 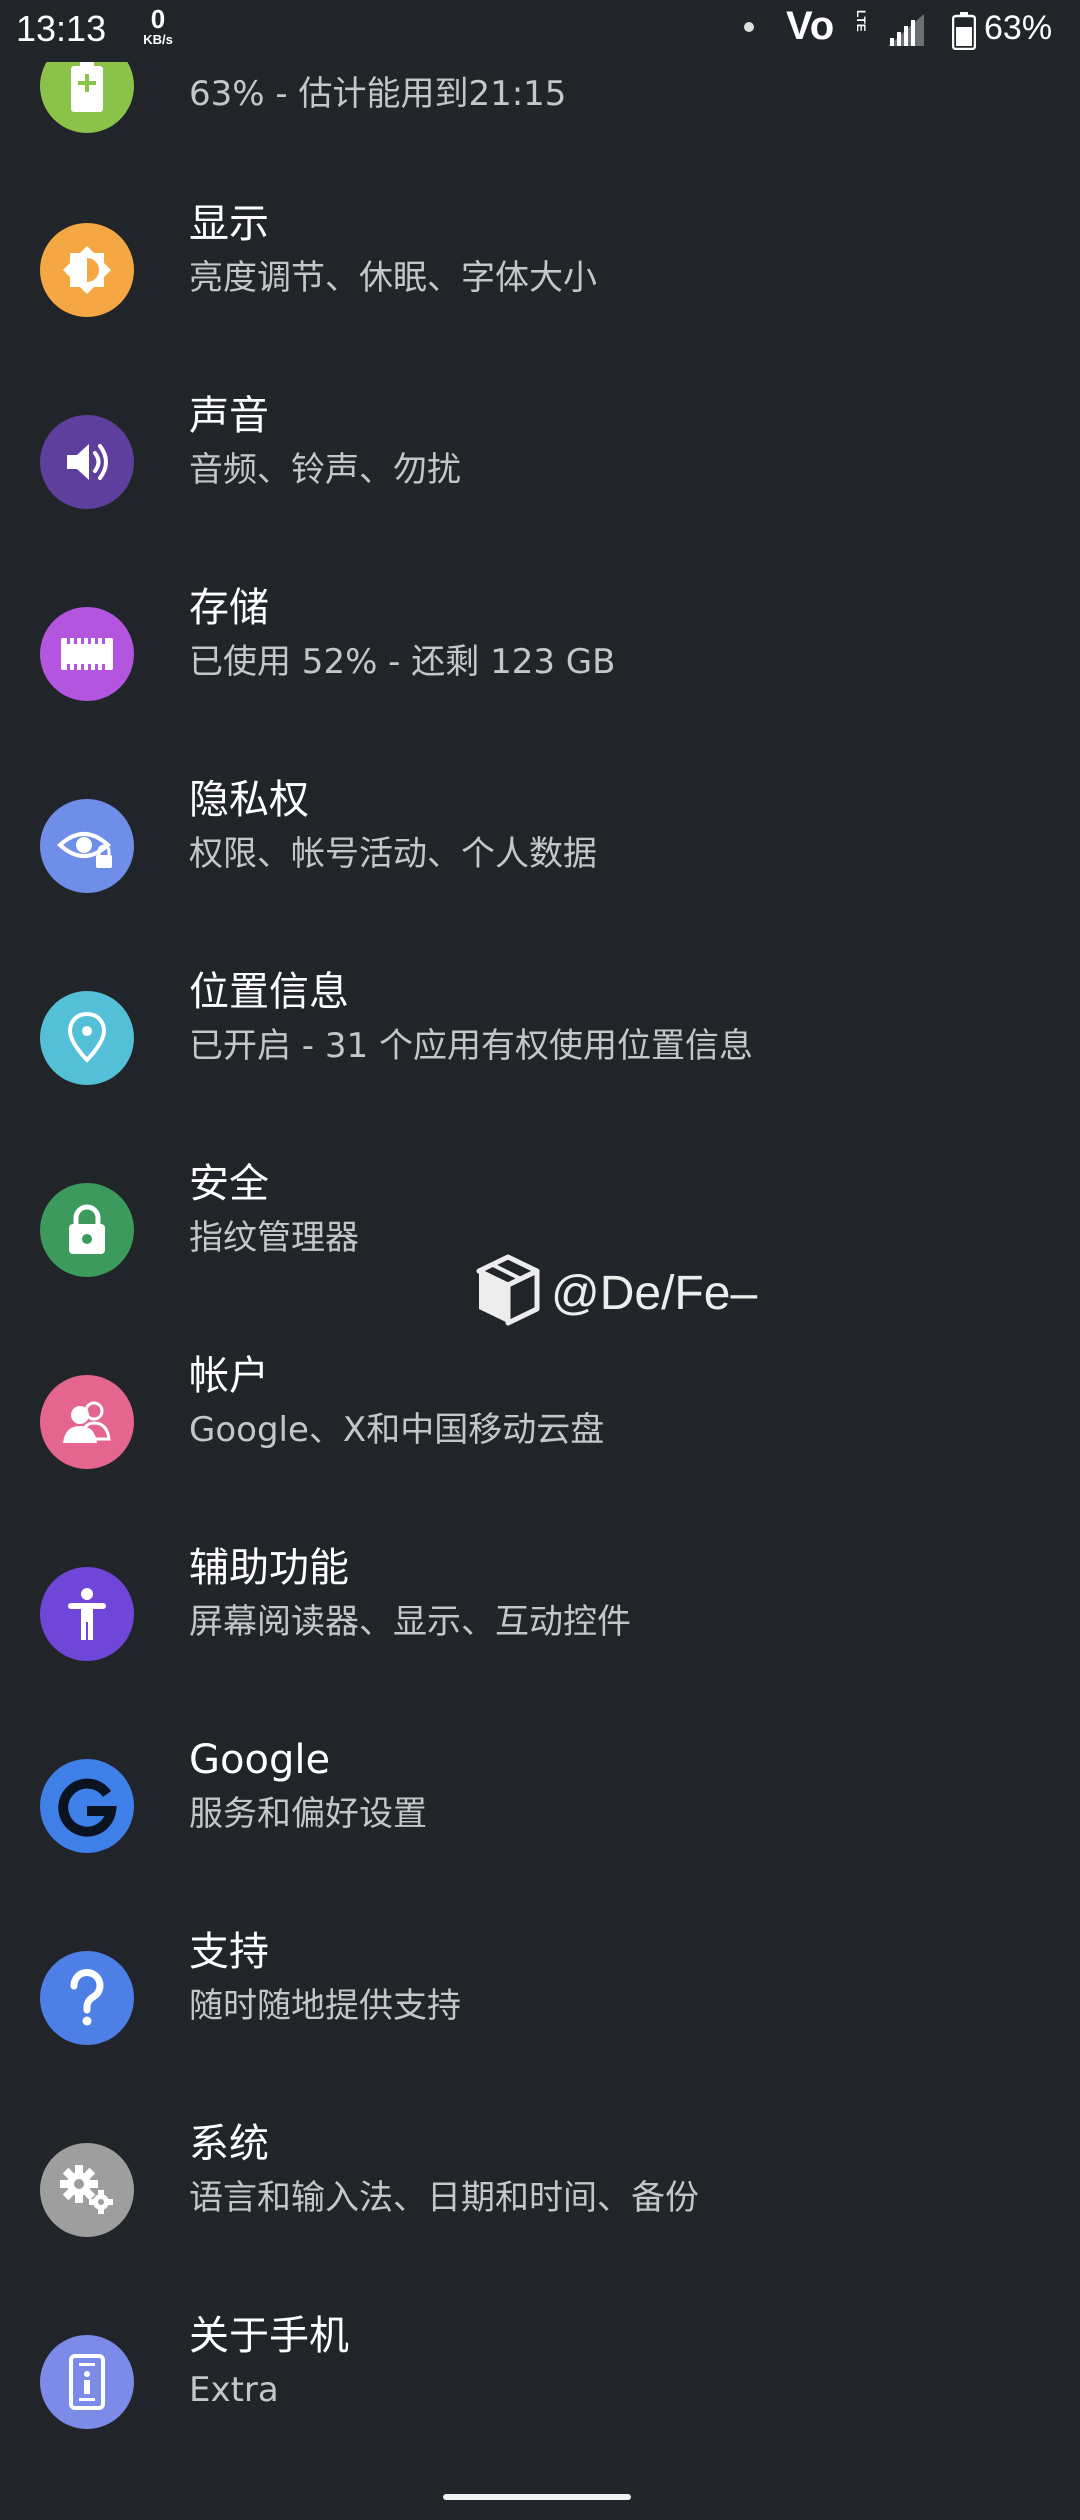 I want to click on setting-summary: 权限、帐号活动、个人数据, so click(x=393, y=854).